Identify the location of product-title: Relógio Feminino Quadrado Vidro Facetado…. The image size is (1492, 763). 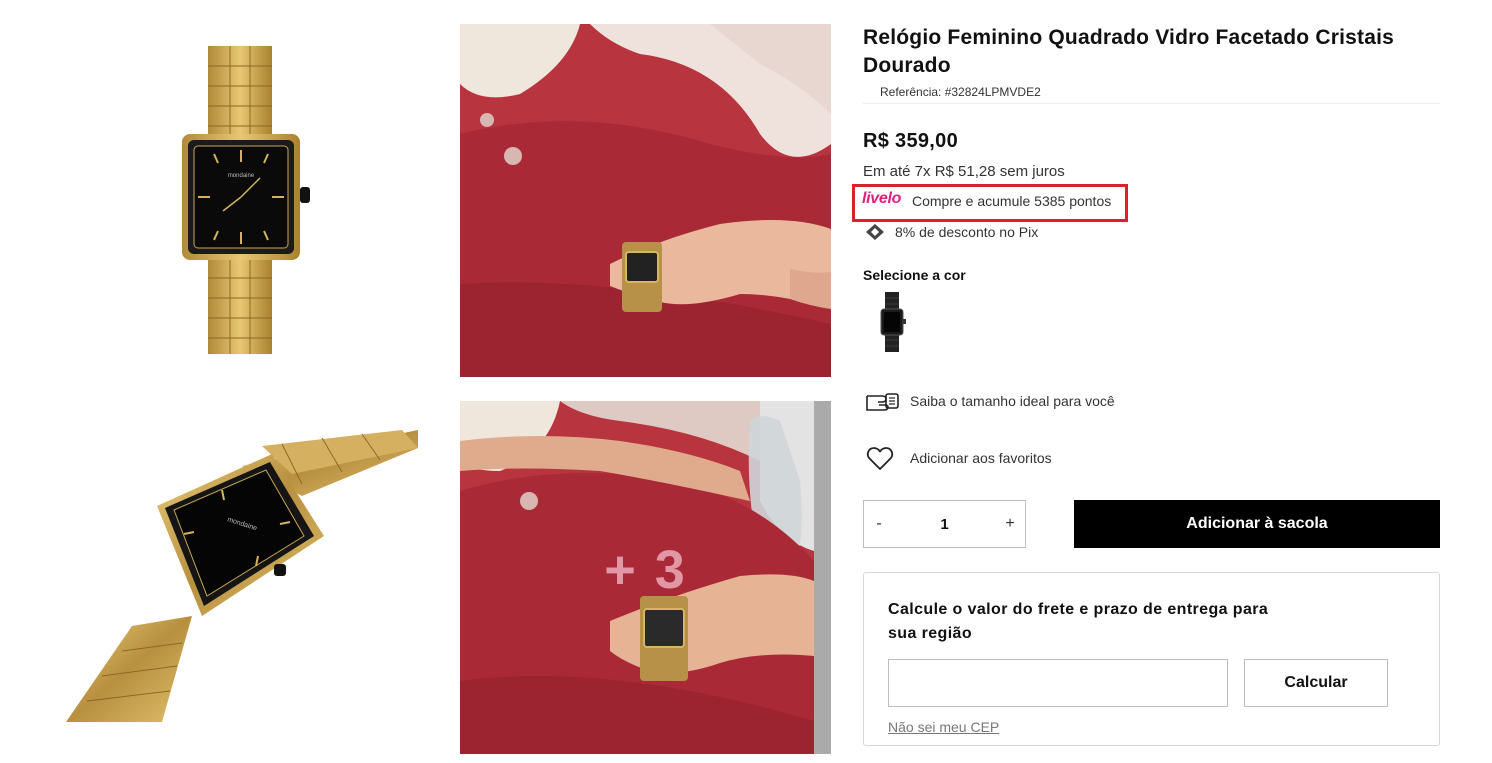
(1128, 51).